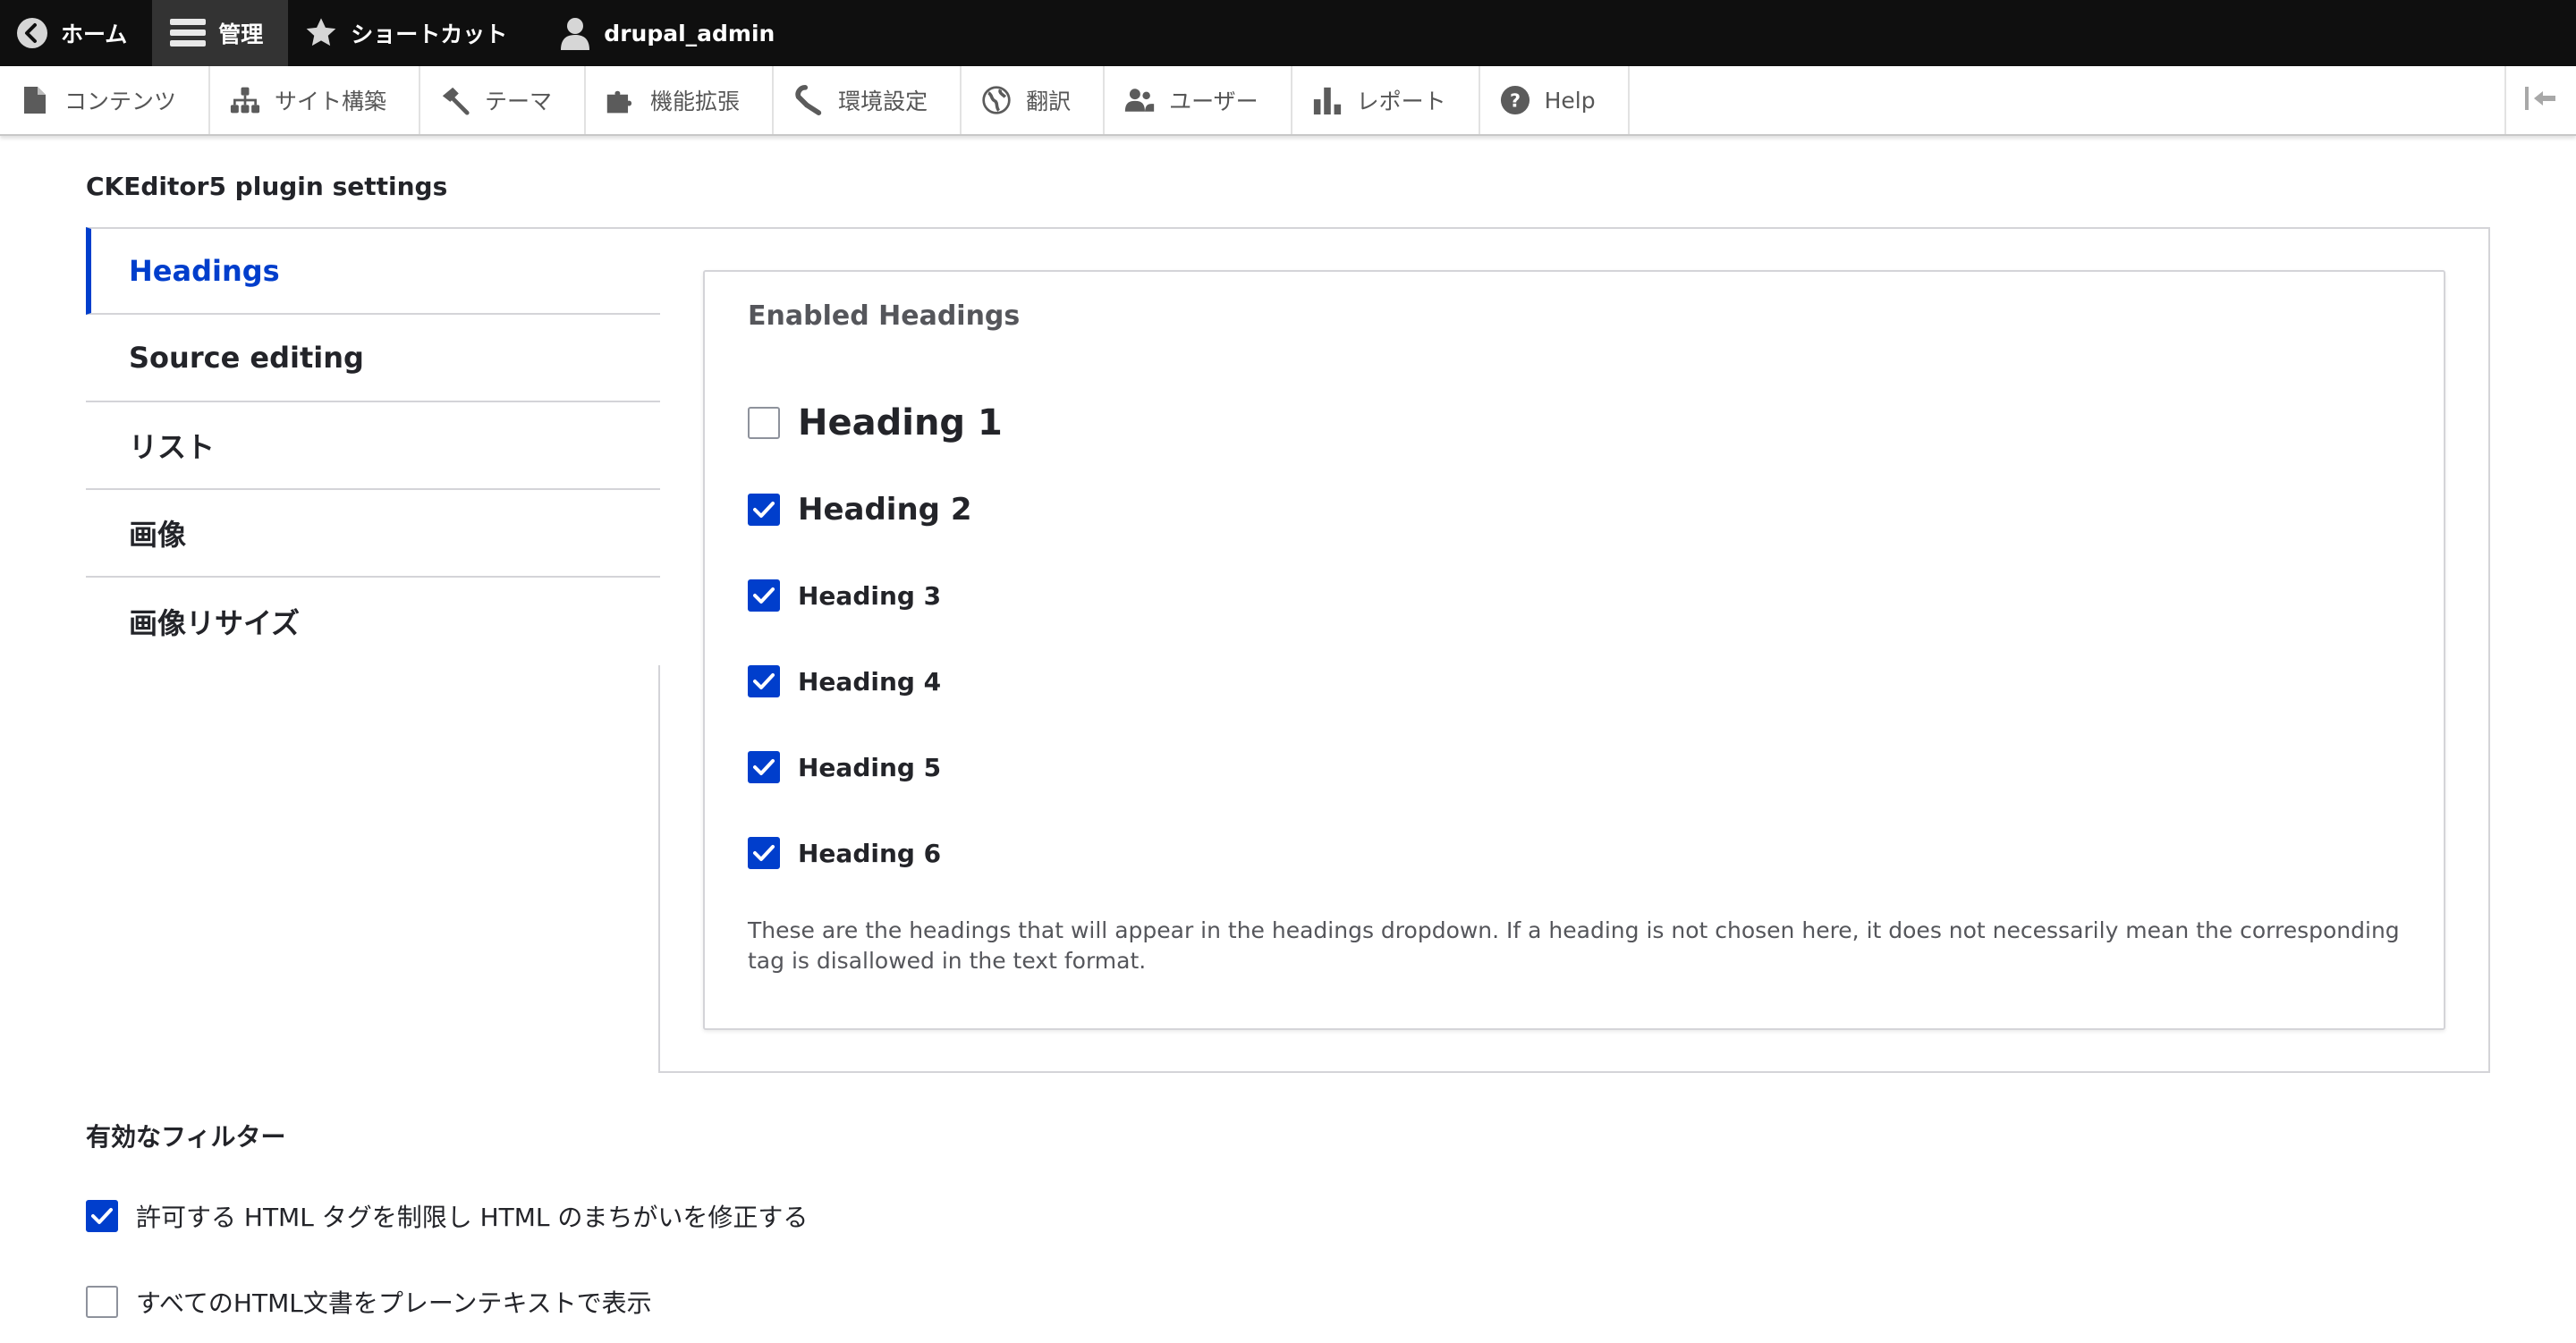 This screenshot has width=2576, height=1343. I want to click on tray-item-label: レポート, so click(1401, 102).